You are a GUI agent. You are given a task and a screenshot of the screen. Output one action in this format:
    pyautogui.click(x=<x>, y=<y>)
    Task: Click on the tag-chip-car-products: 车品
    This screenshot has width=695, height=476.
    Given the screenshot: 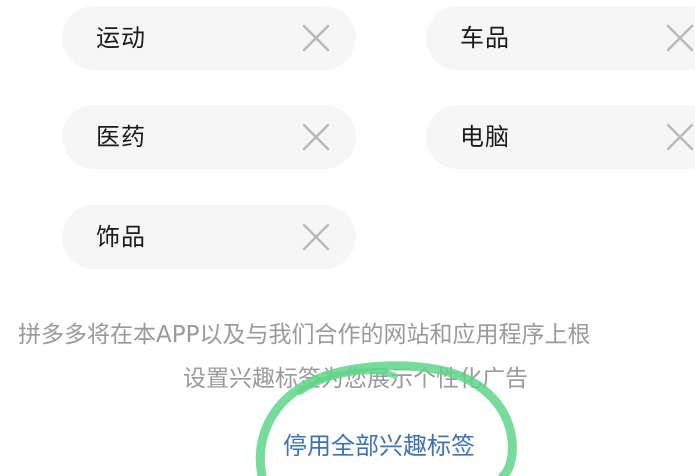 What is the action you would take?
    pyautogui.click(x=560, y=38)
    